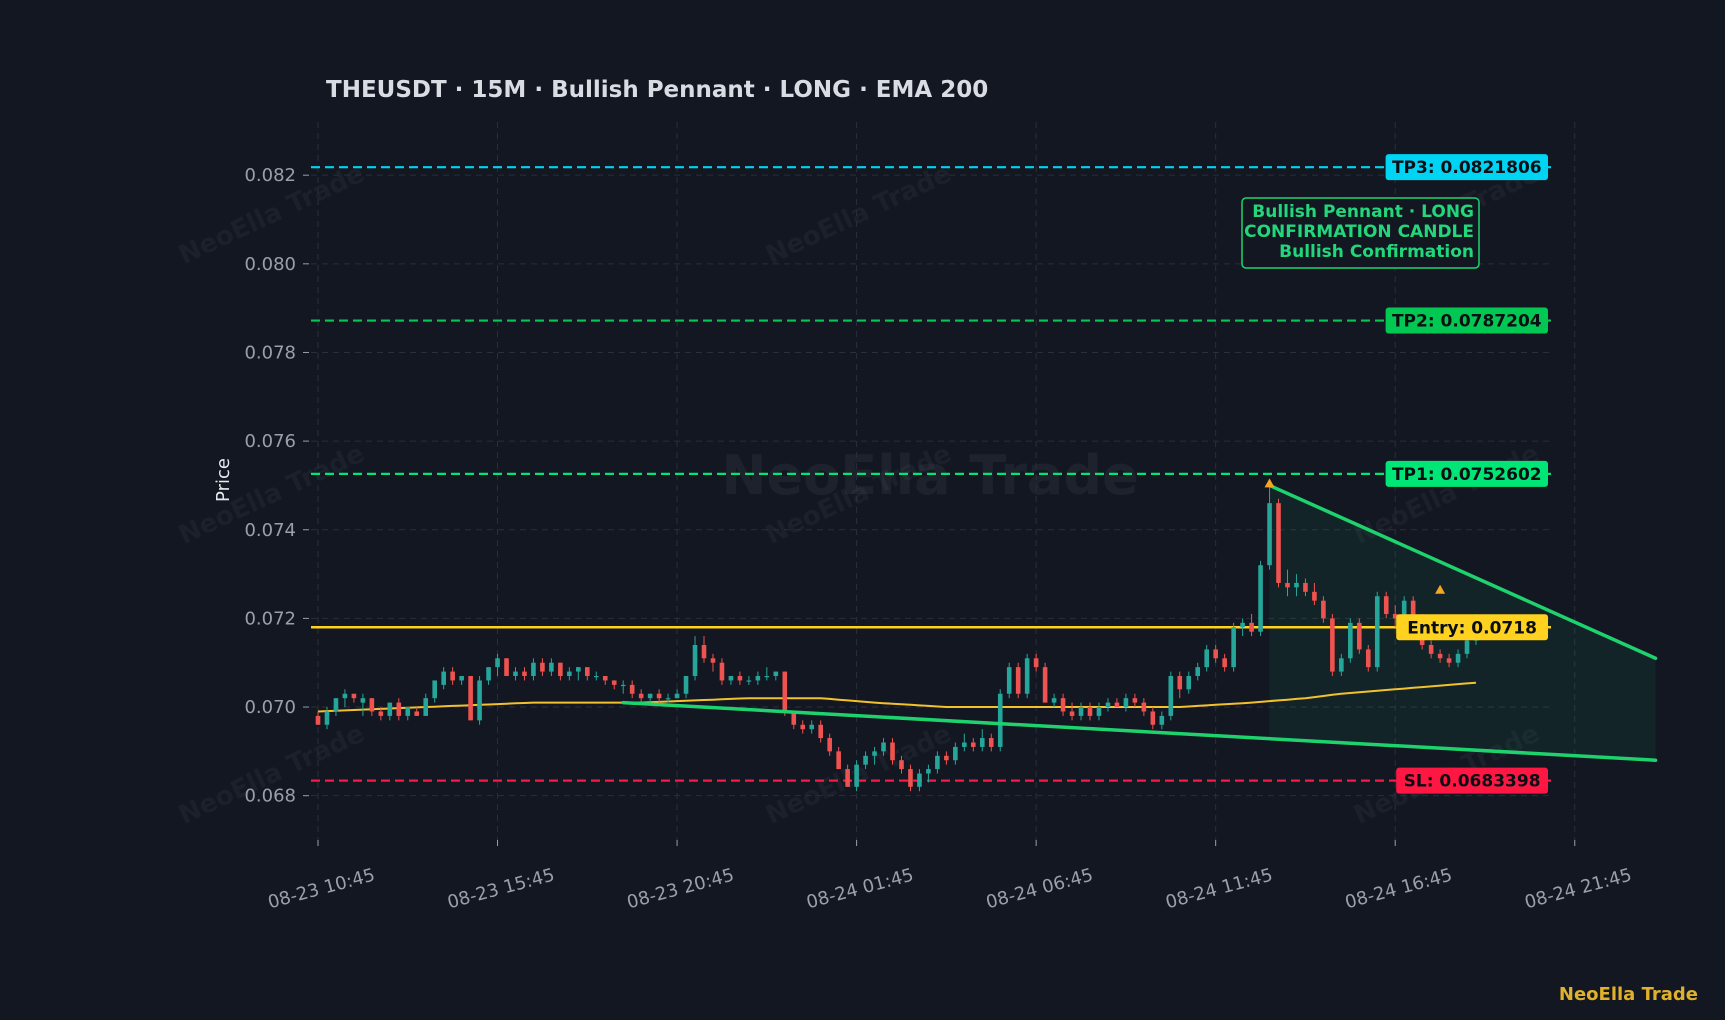  I want to click on y-tick-label: 0.070, so click(270, 707).